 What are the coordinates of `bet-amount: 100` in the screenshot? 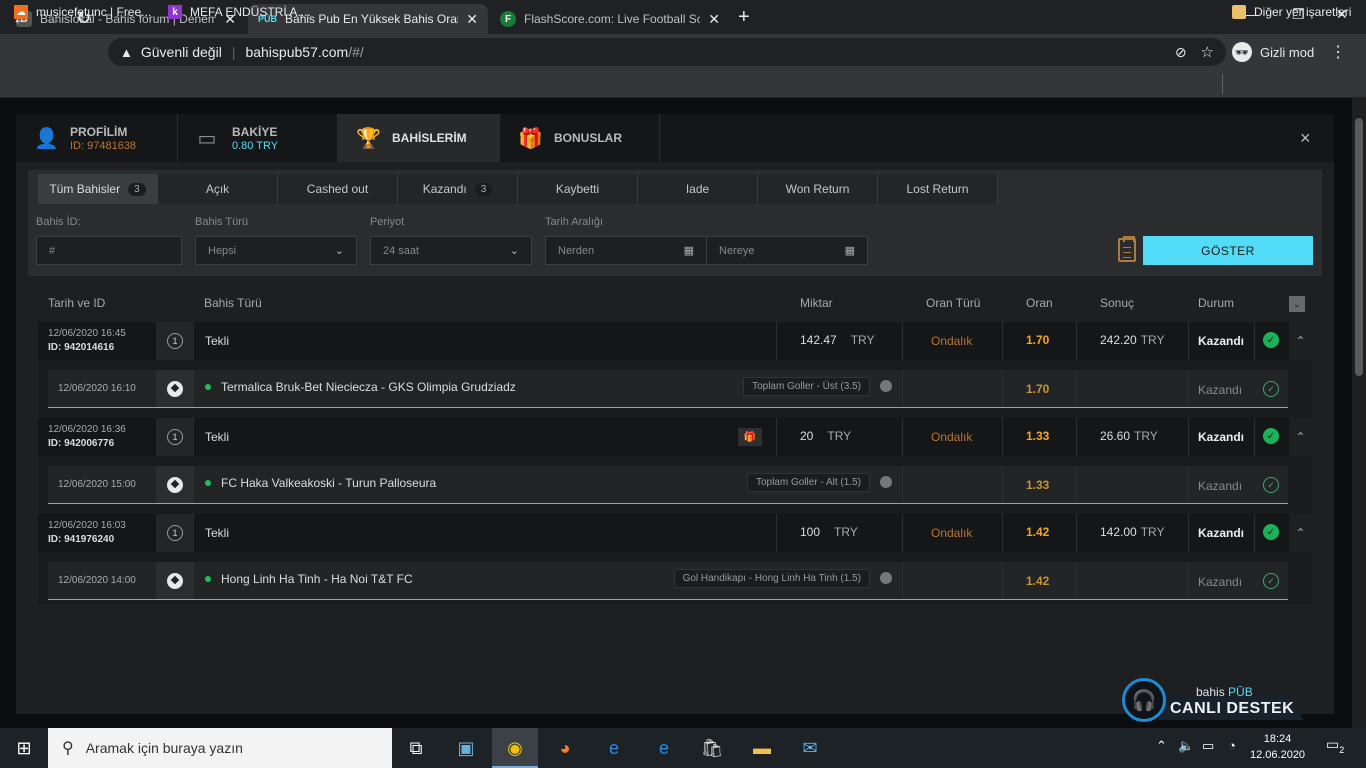 It's located at (810, 532).